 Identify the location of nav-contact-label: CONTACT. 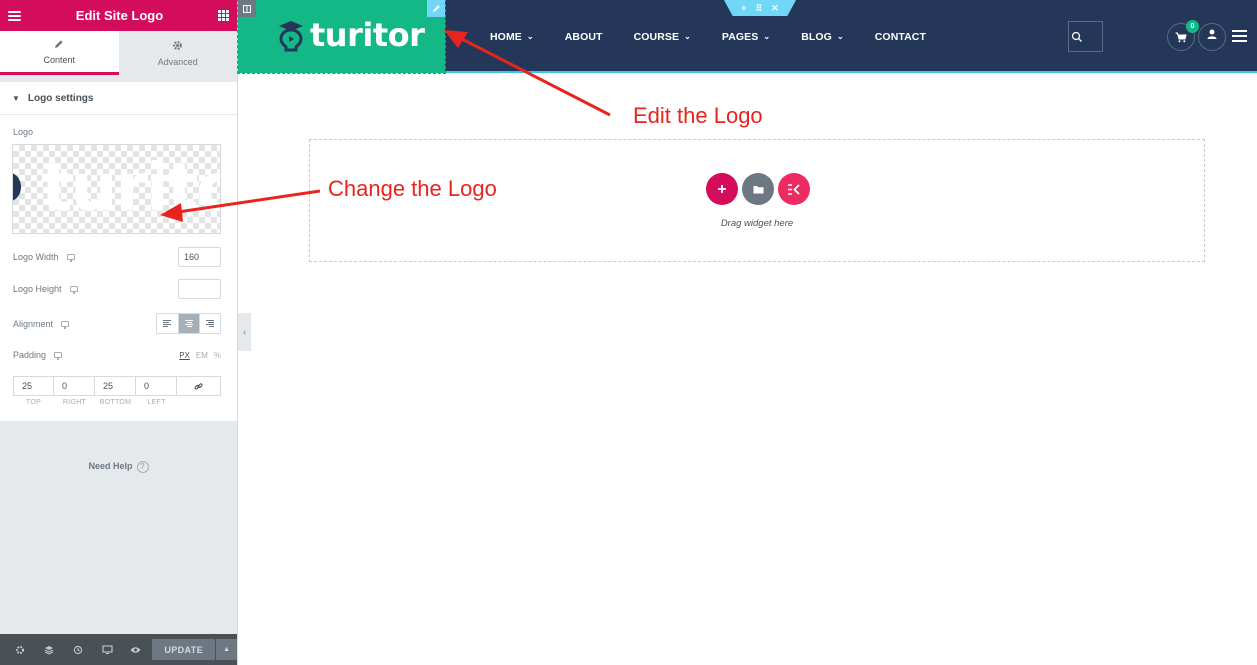
(900, 36).